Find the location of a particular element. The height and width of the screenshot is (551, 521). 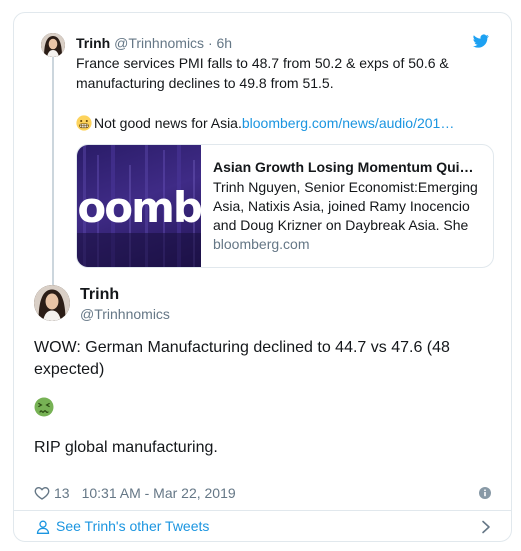

bloomberg-logo-text: loomber is located at coordinates (139, 207).